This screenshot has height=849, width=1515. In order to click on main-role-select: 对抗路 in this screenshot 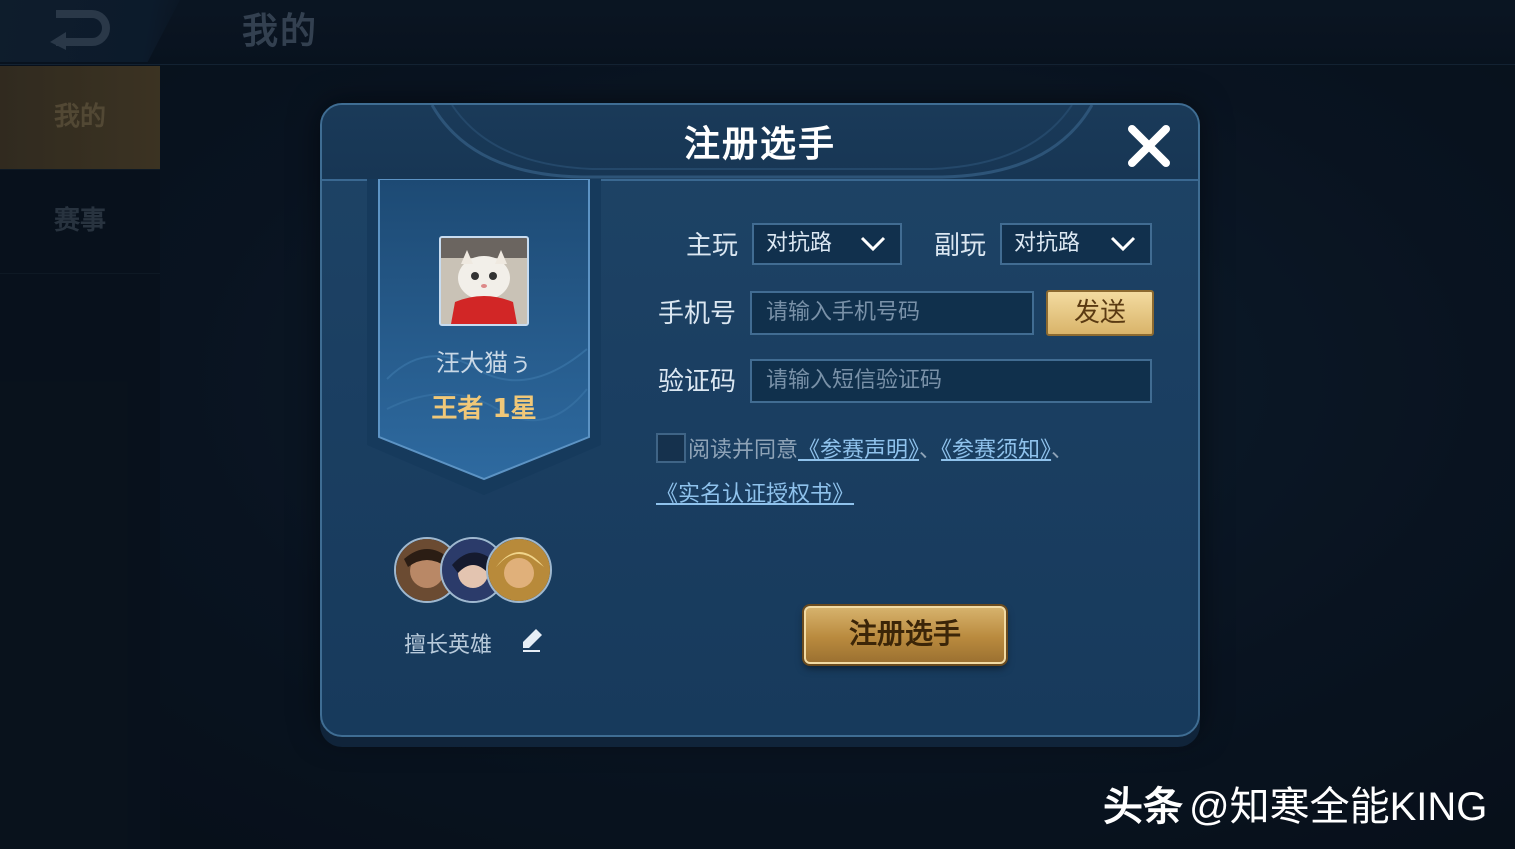, I will do `click(827, 244)`.